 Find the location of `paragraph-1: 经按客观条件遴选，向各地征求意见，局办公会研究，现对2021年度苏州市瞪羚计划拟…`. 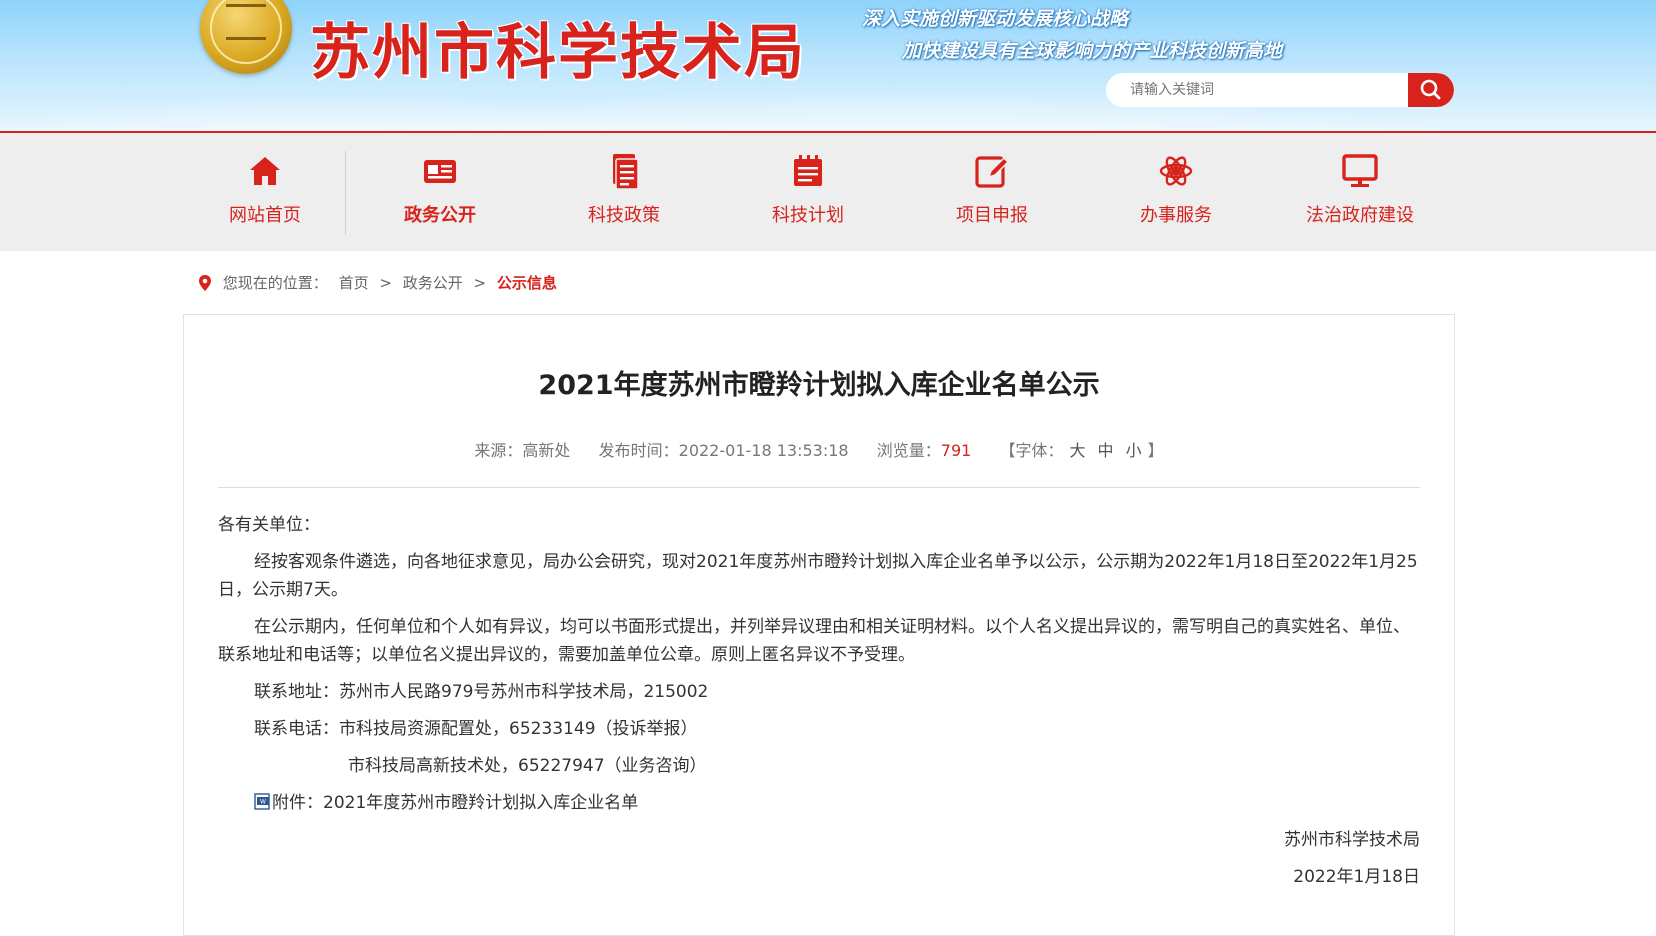

paragraph-1: 经按客观条件遴选，向各地征求意见，局办公会研究，现对2021年度苏州市瞪羚计划拟… is located at coordinates (818, 576).